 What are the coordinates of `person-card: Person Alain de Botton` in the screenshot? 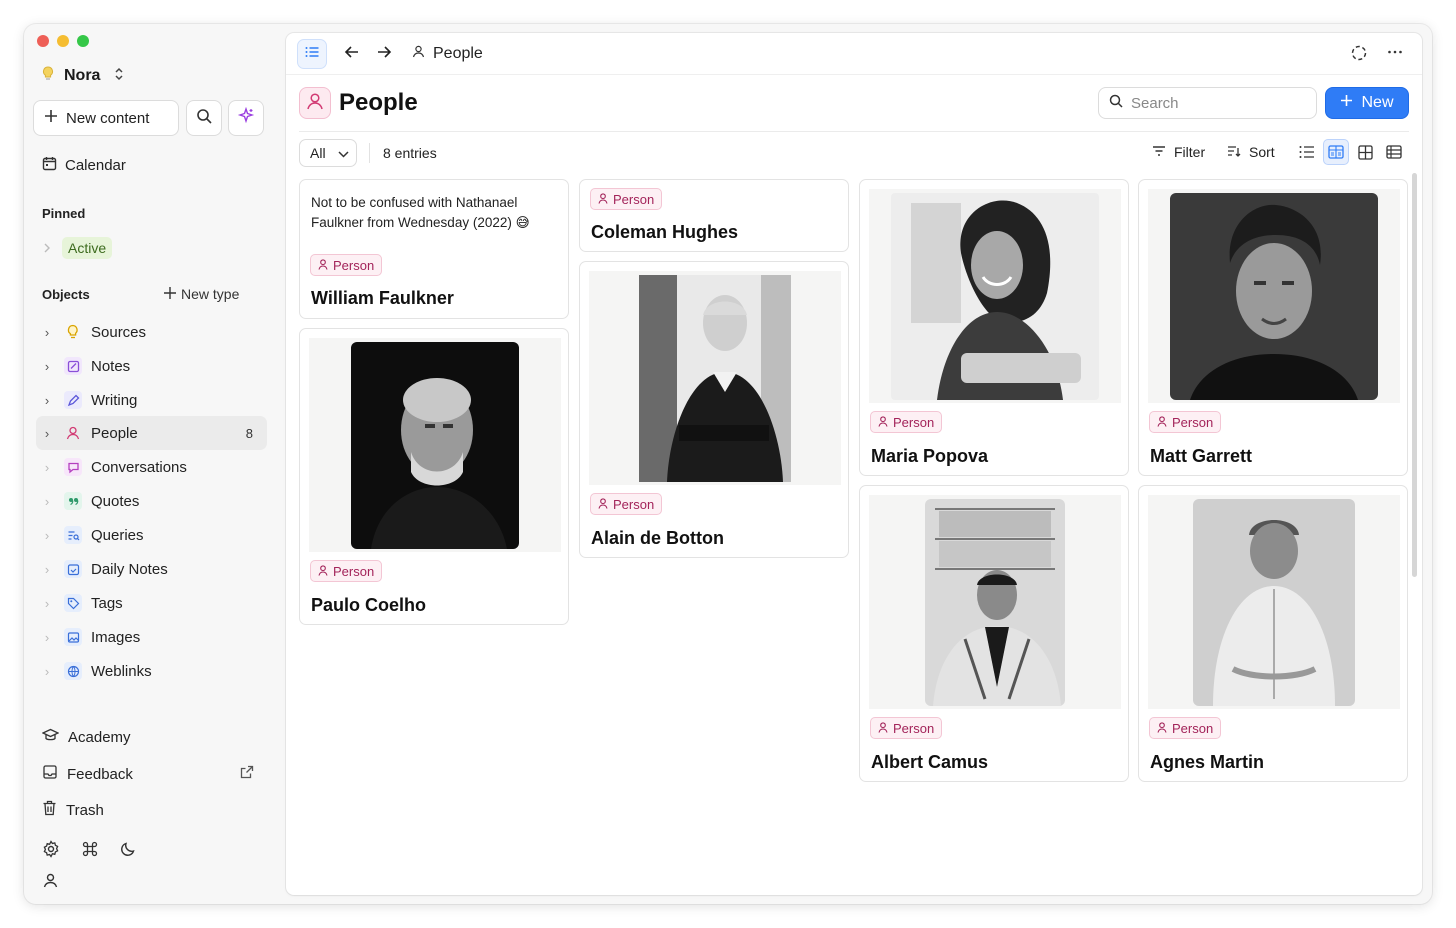 It's located at (714, 409).